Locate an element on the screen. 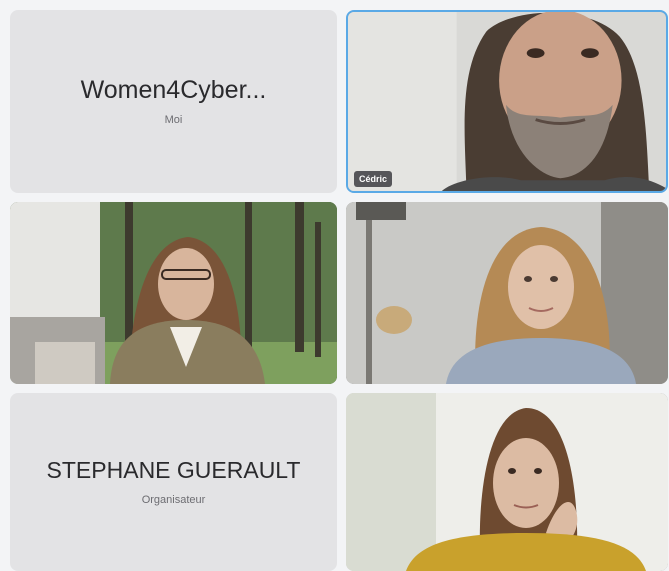  participant-role: Moi is located at coordinates (173, 120).